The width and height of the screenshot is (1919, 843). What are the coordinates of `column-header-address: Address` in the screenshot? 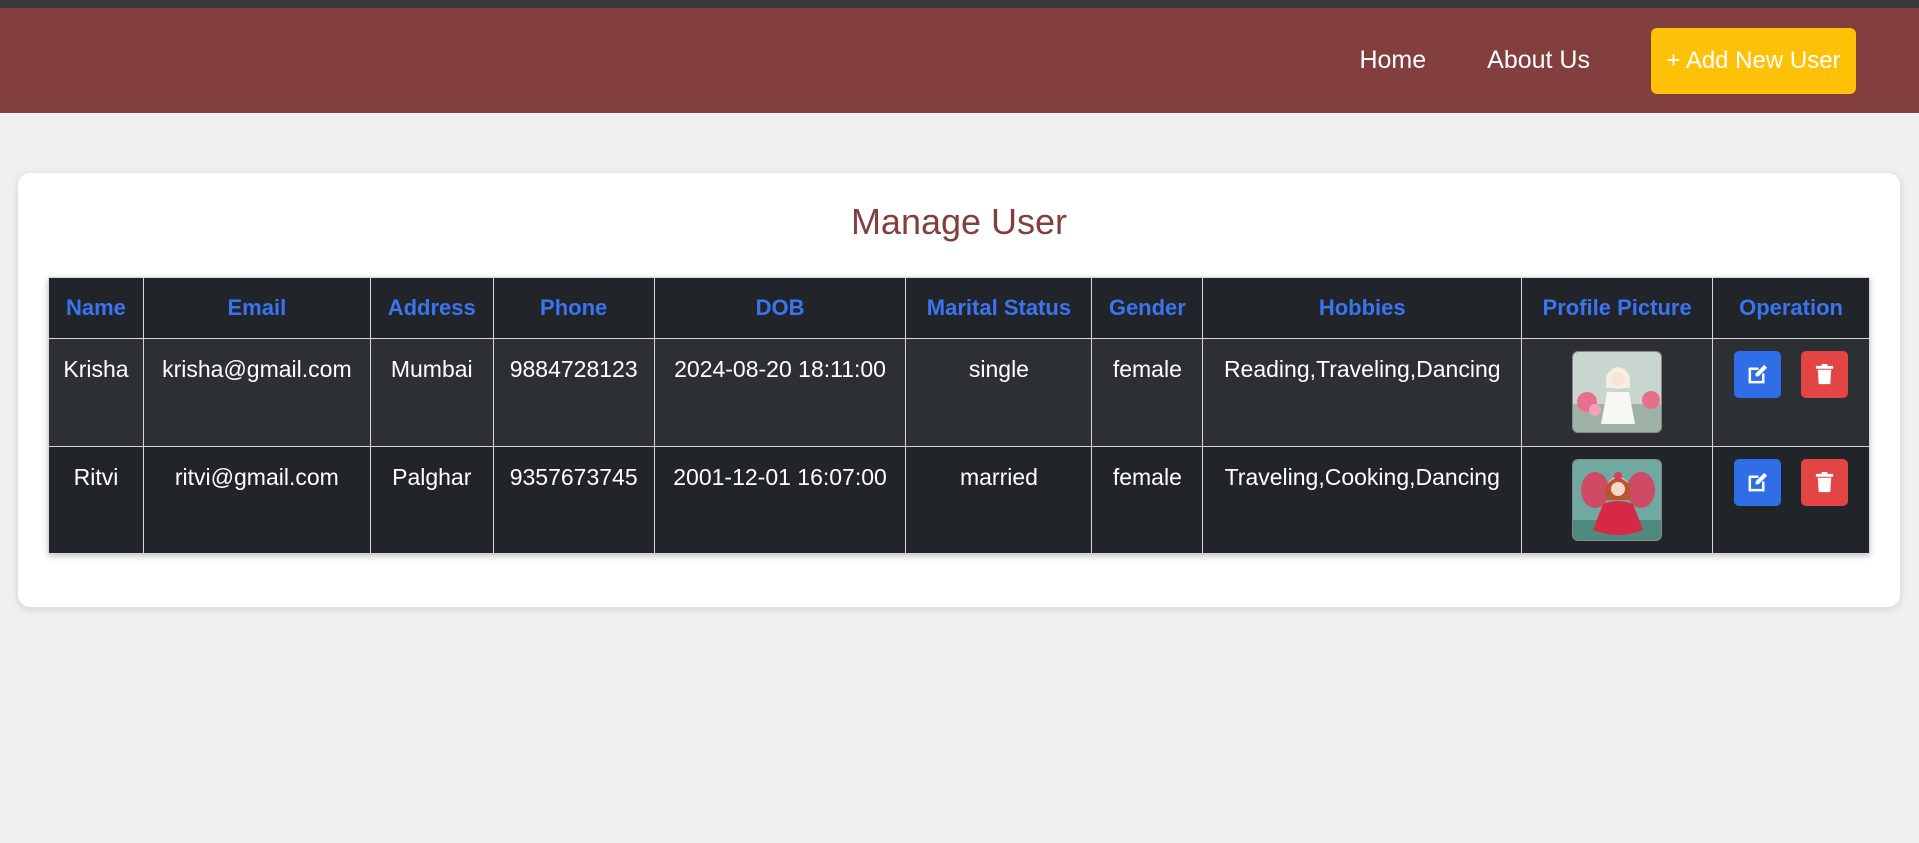 It's located at (431, 308).